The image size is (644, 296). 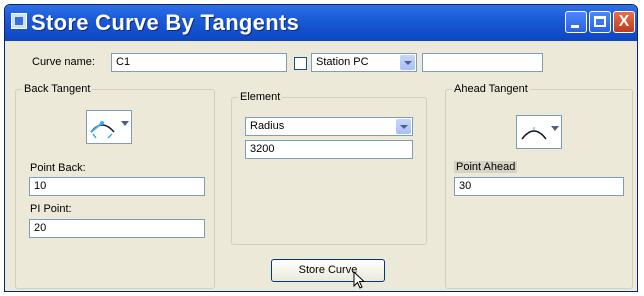 I want to click on point-ahead-input: 30, so click(x=539, y=186).